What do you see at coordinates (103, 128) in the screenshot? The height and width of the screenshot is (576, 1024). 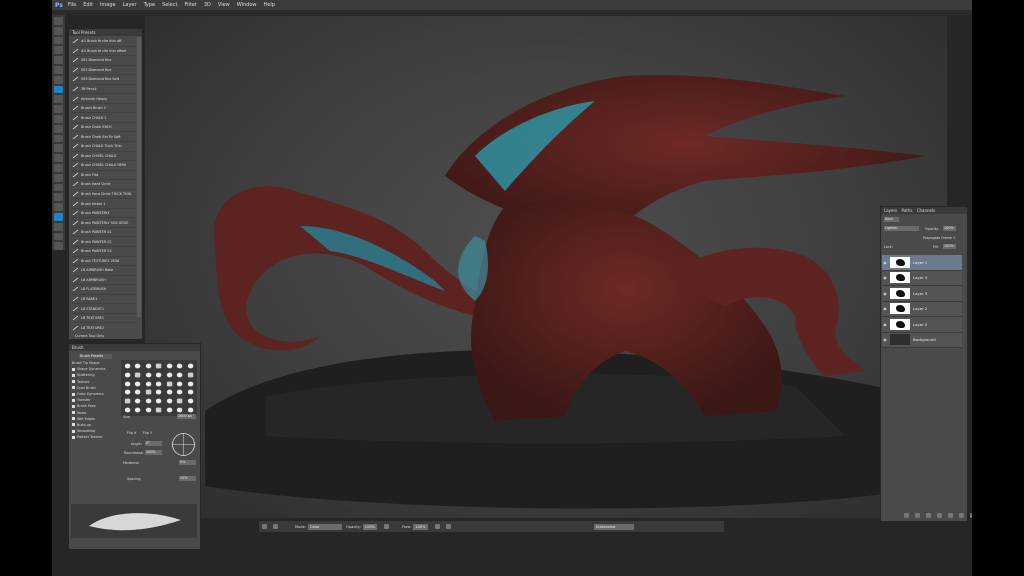 I see `tool-preset-item: Brush Chalk EXCH` at bounding box center [103, 128].